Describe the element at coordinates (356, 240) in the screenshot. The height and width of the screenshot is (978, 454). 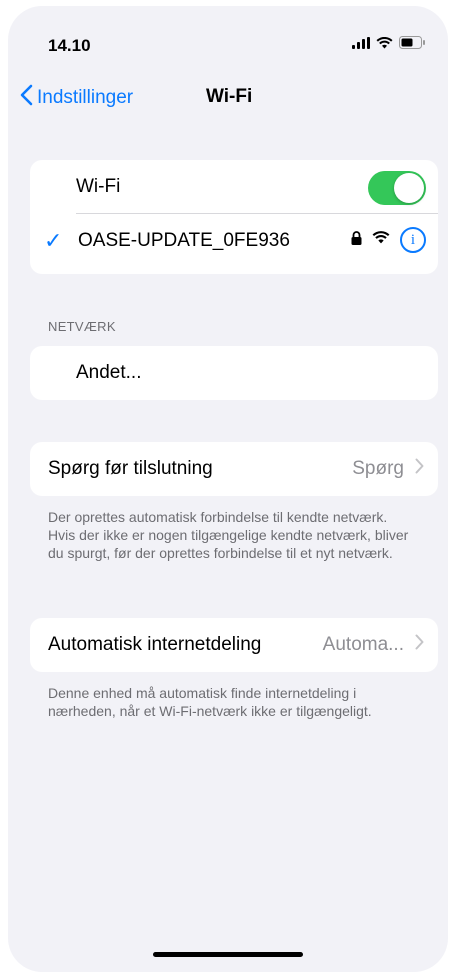
I see `lock-icon` at that location.